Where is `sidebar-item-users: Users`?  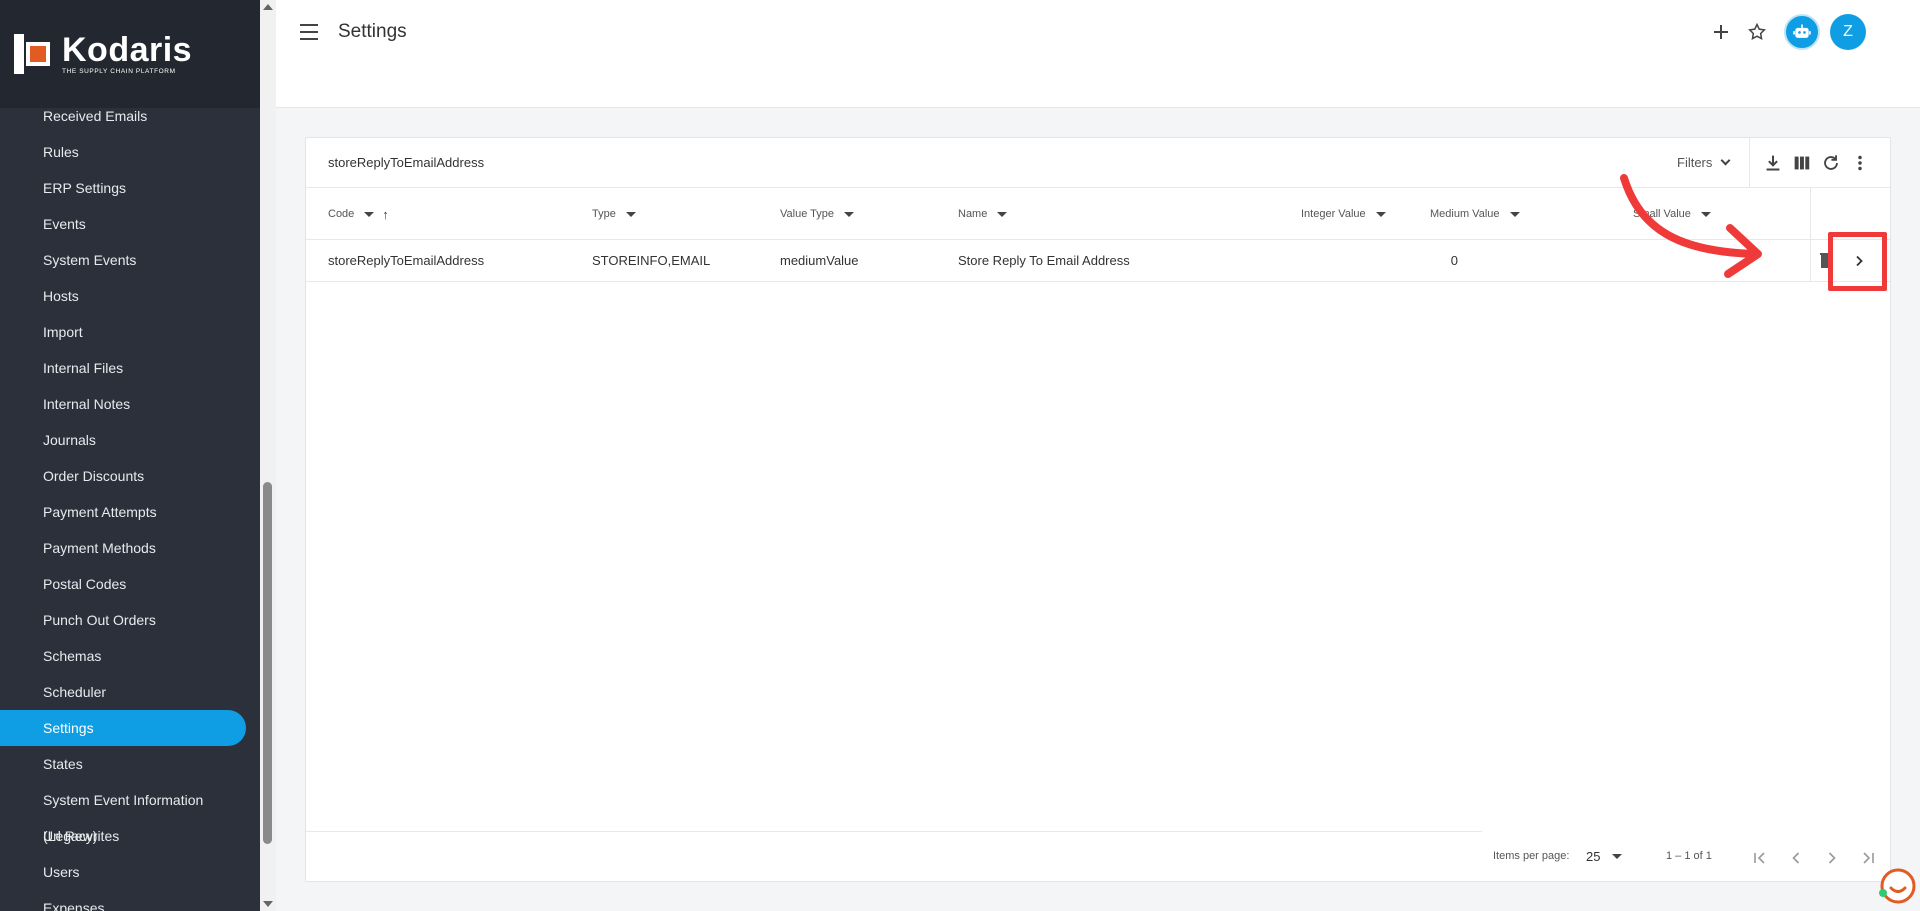
sidebar-item-users: Users is located at coordinates (123, 872).